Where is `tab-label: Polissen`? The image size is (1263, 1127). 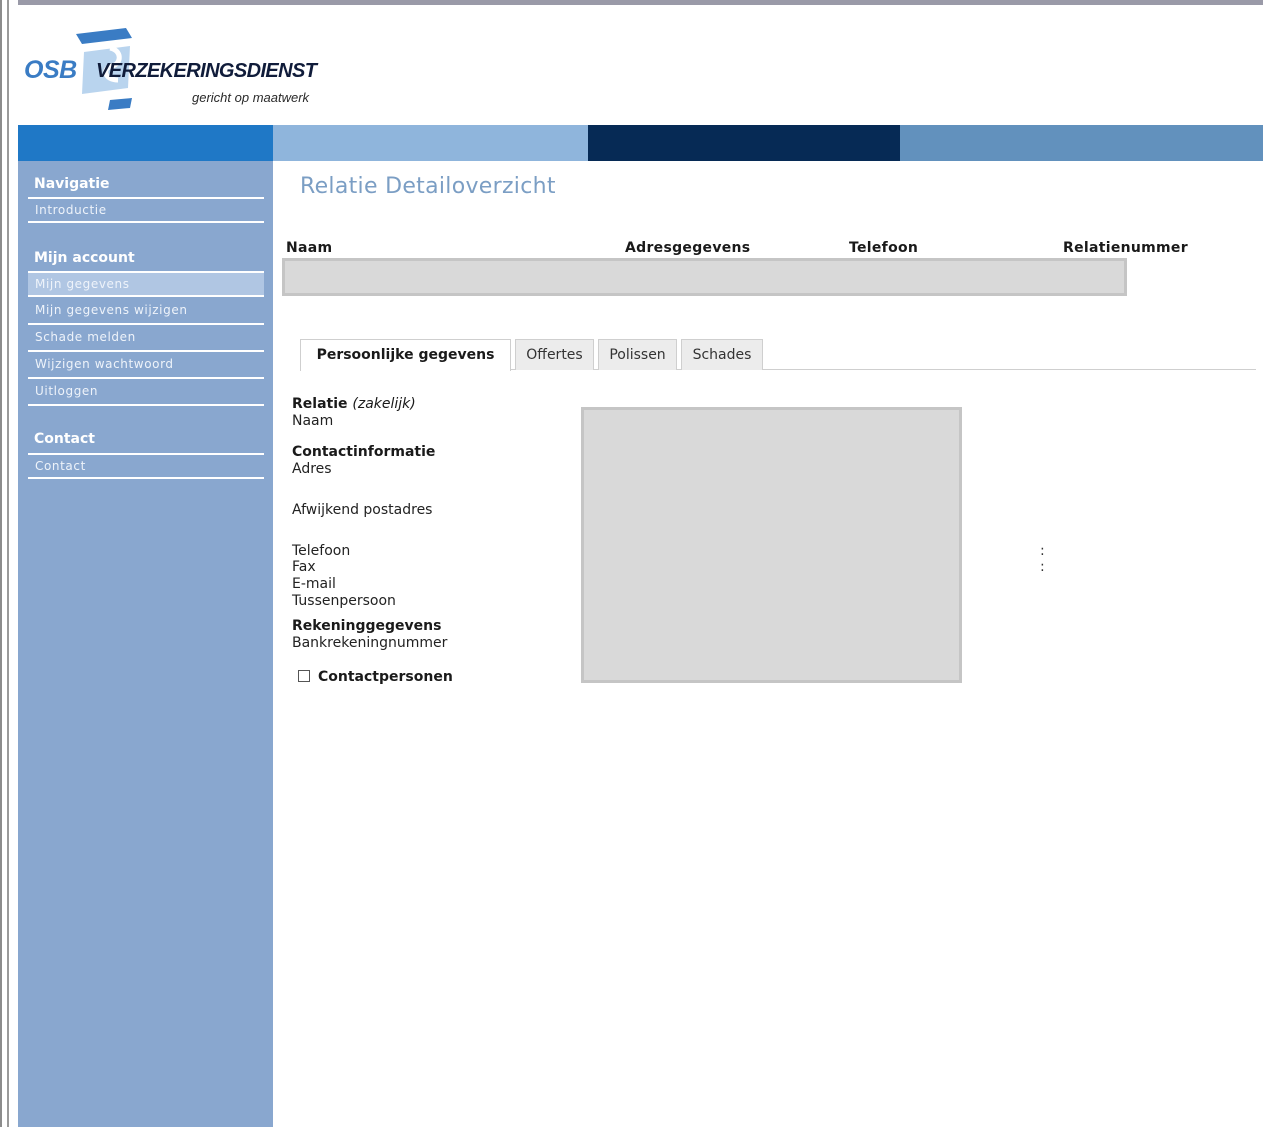 tab-label: Polissen is located at coordinates (637, 355).